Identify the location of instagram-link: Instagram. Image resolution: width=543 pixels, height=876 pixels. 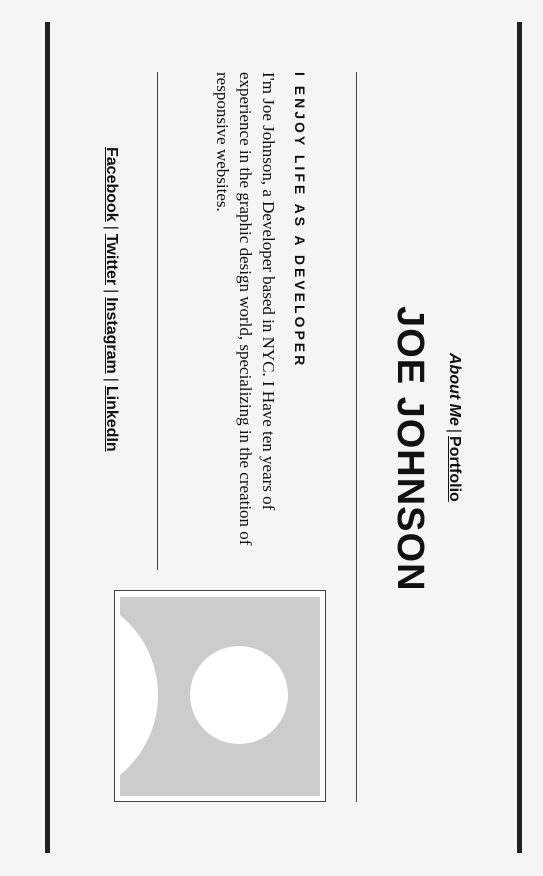
(111, 335).